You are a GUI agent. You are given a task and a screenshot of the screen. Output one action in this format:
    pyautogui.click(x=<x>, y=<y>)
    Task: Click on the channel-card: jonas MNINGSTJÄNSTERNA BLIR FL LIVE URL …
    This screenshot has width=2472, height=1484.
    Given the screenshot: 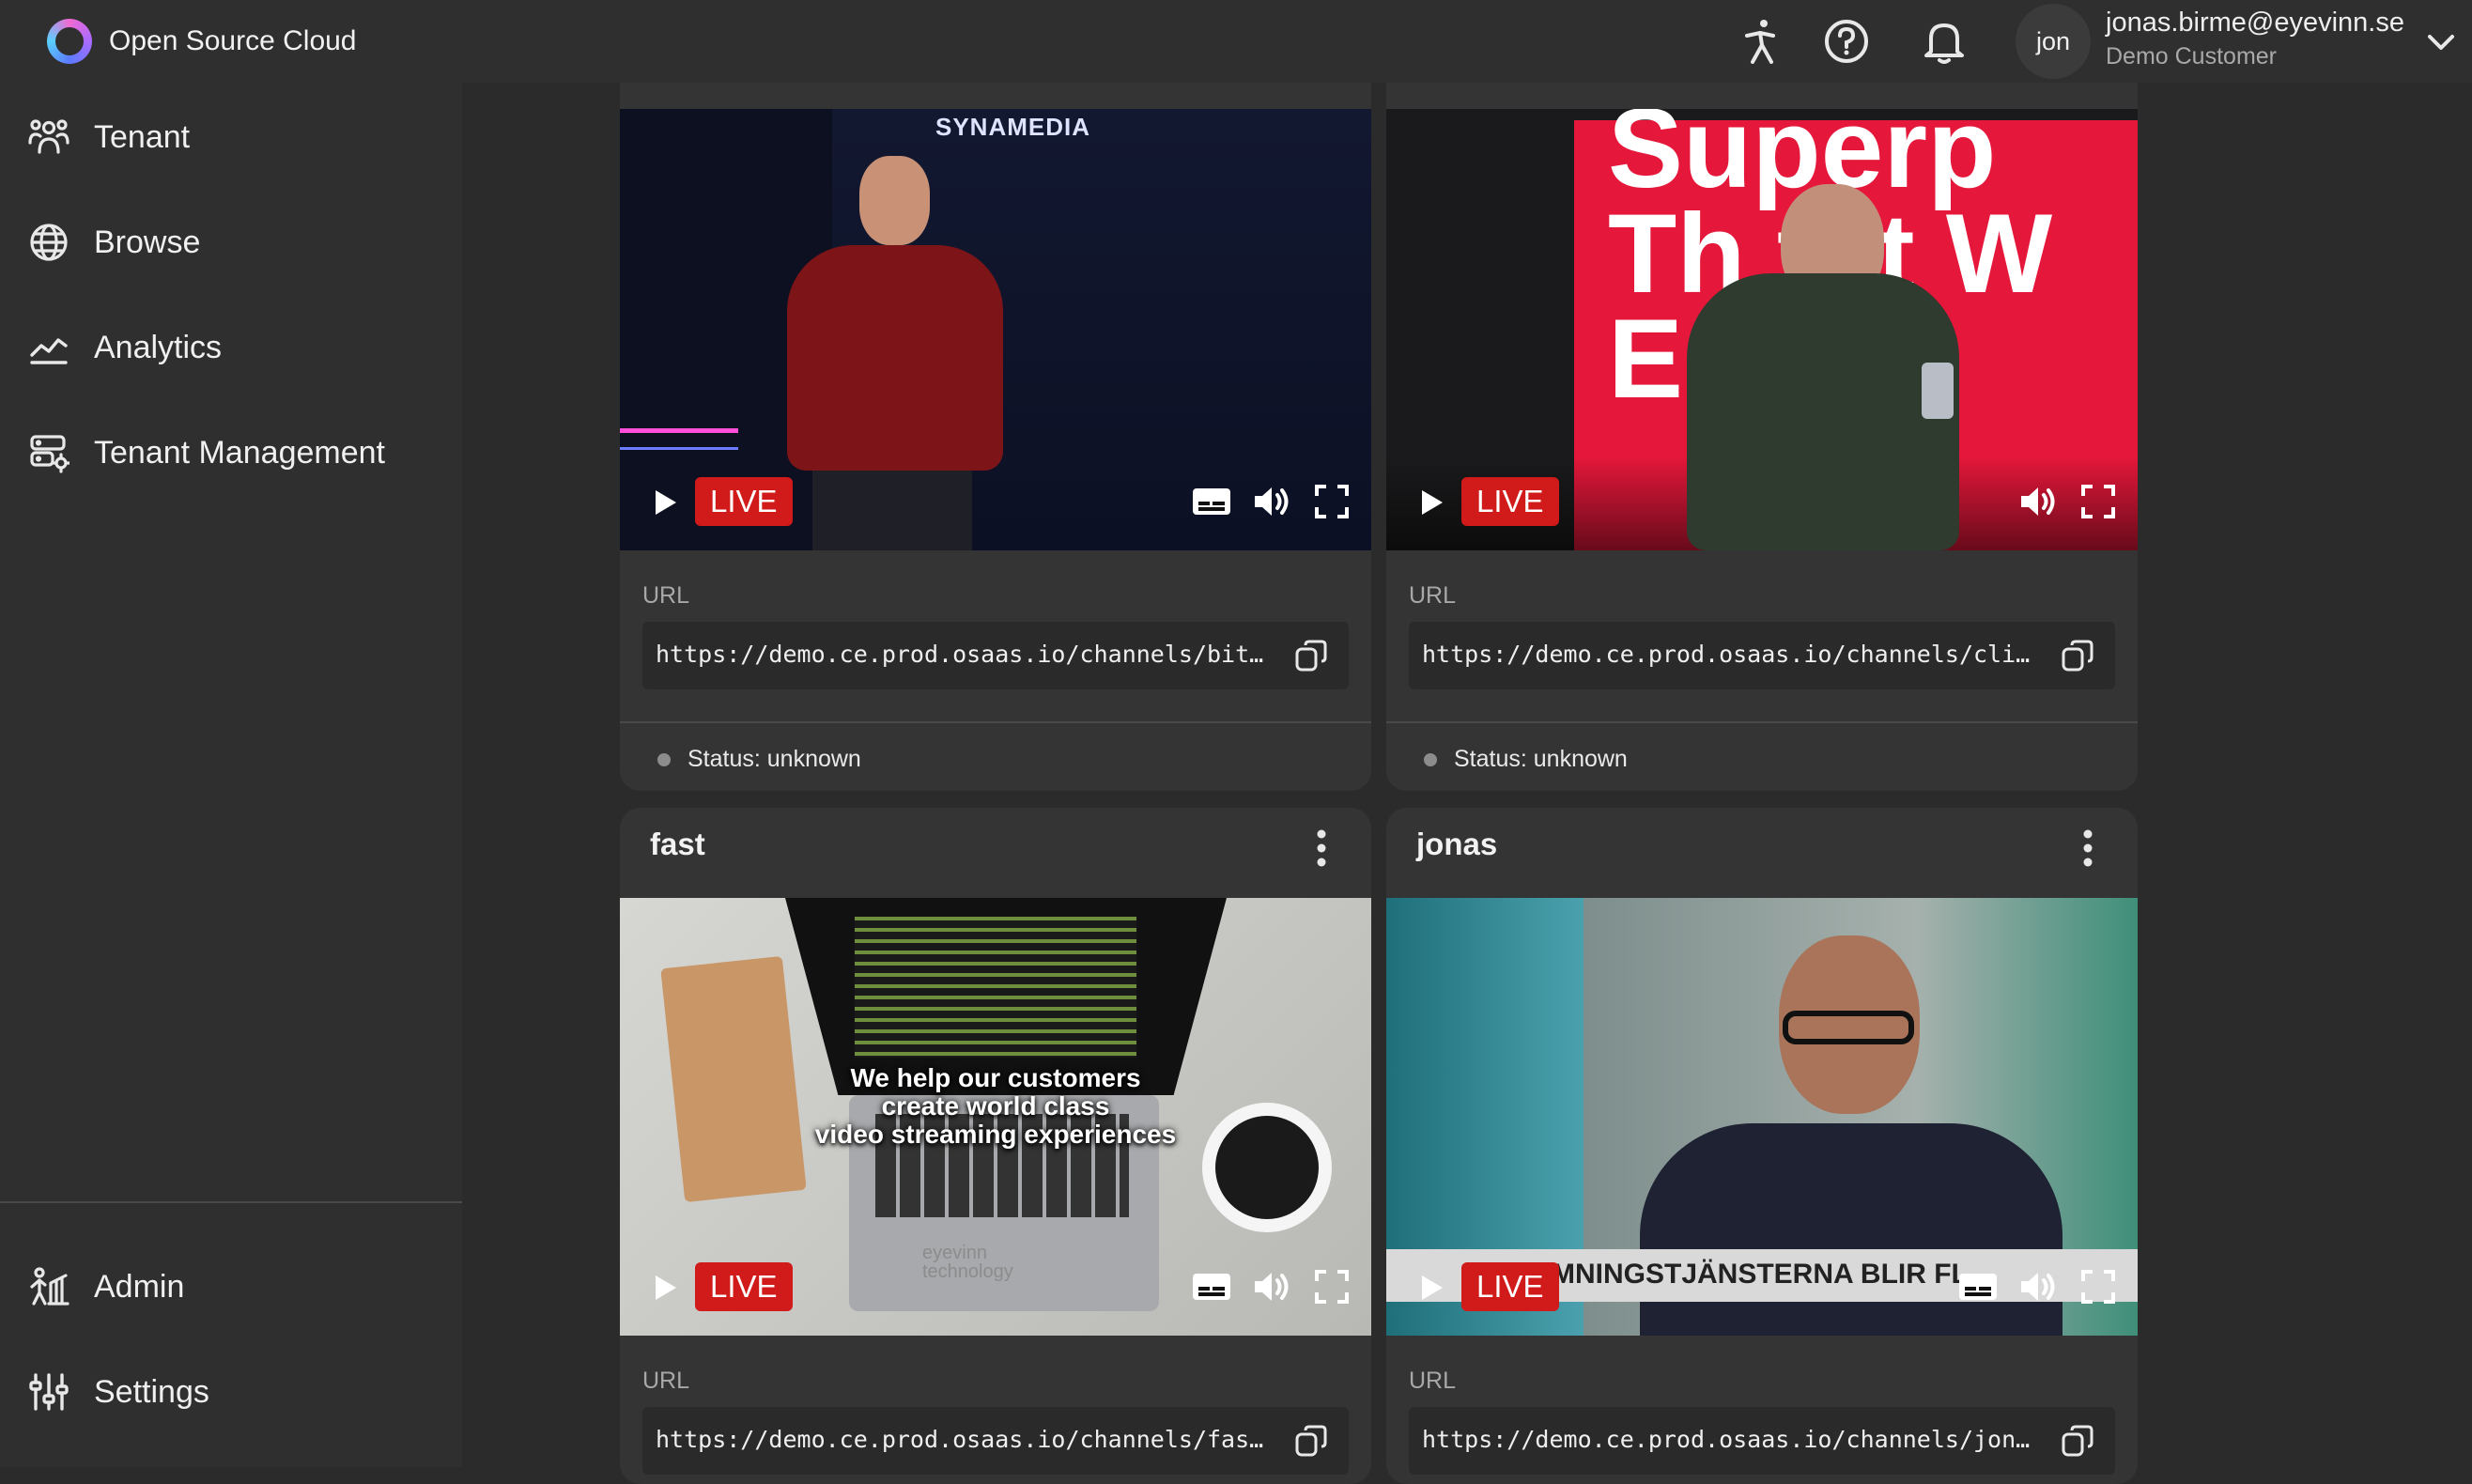 What is the action you would take?
    pyautogui.click(x=1762, y=1146)
    